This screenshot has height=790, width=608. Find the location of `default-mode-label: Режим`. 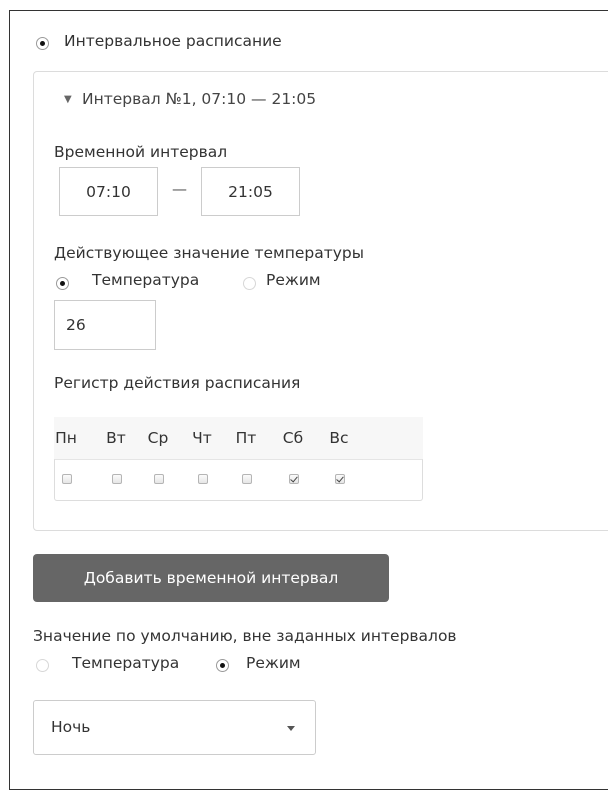

default-mode-label: Режим is located at coordinates (273, 663).